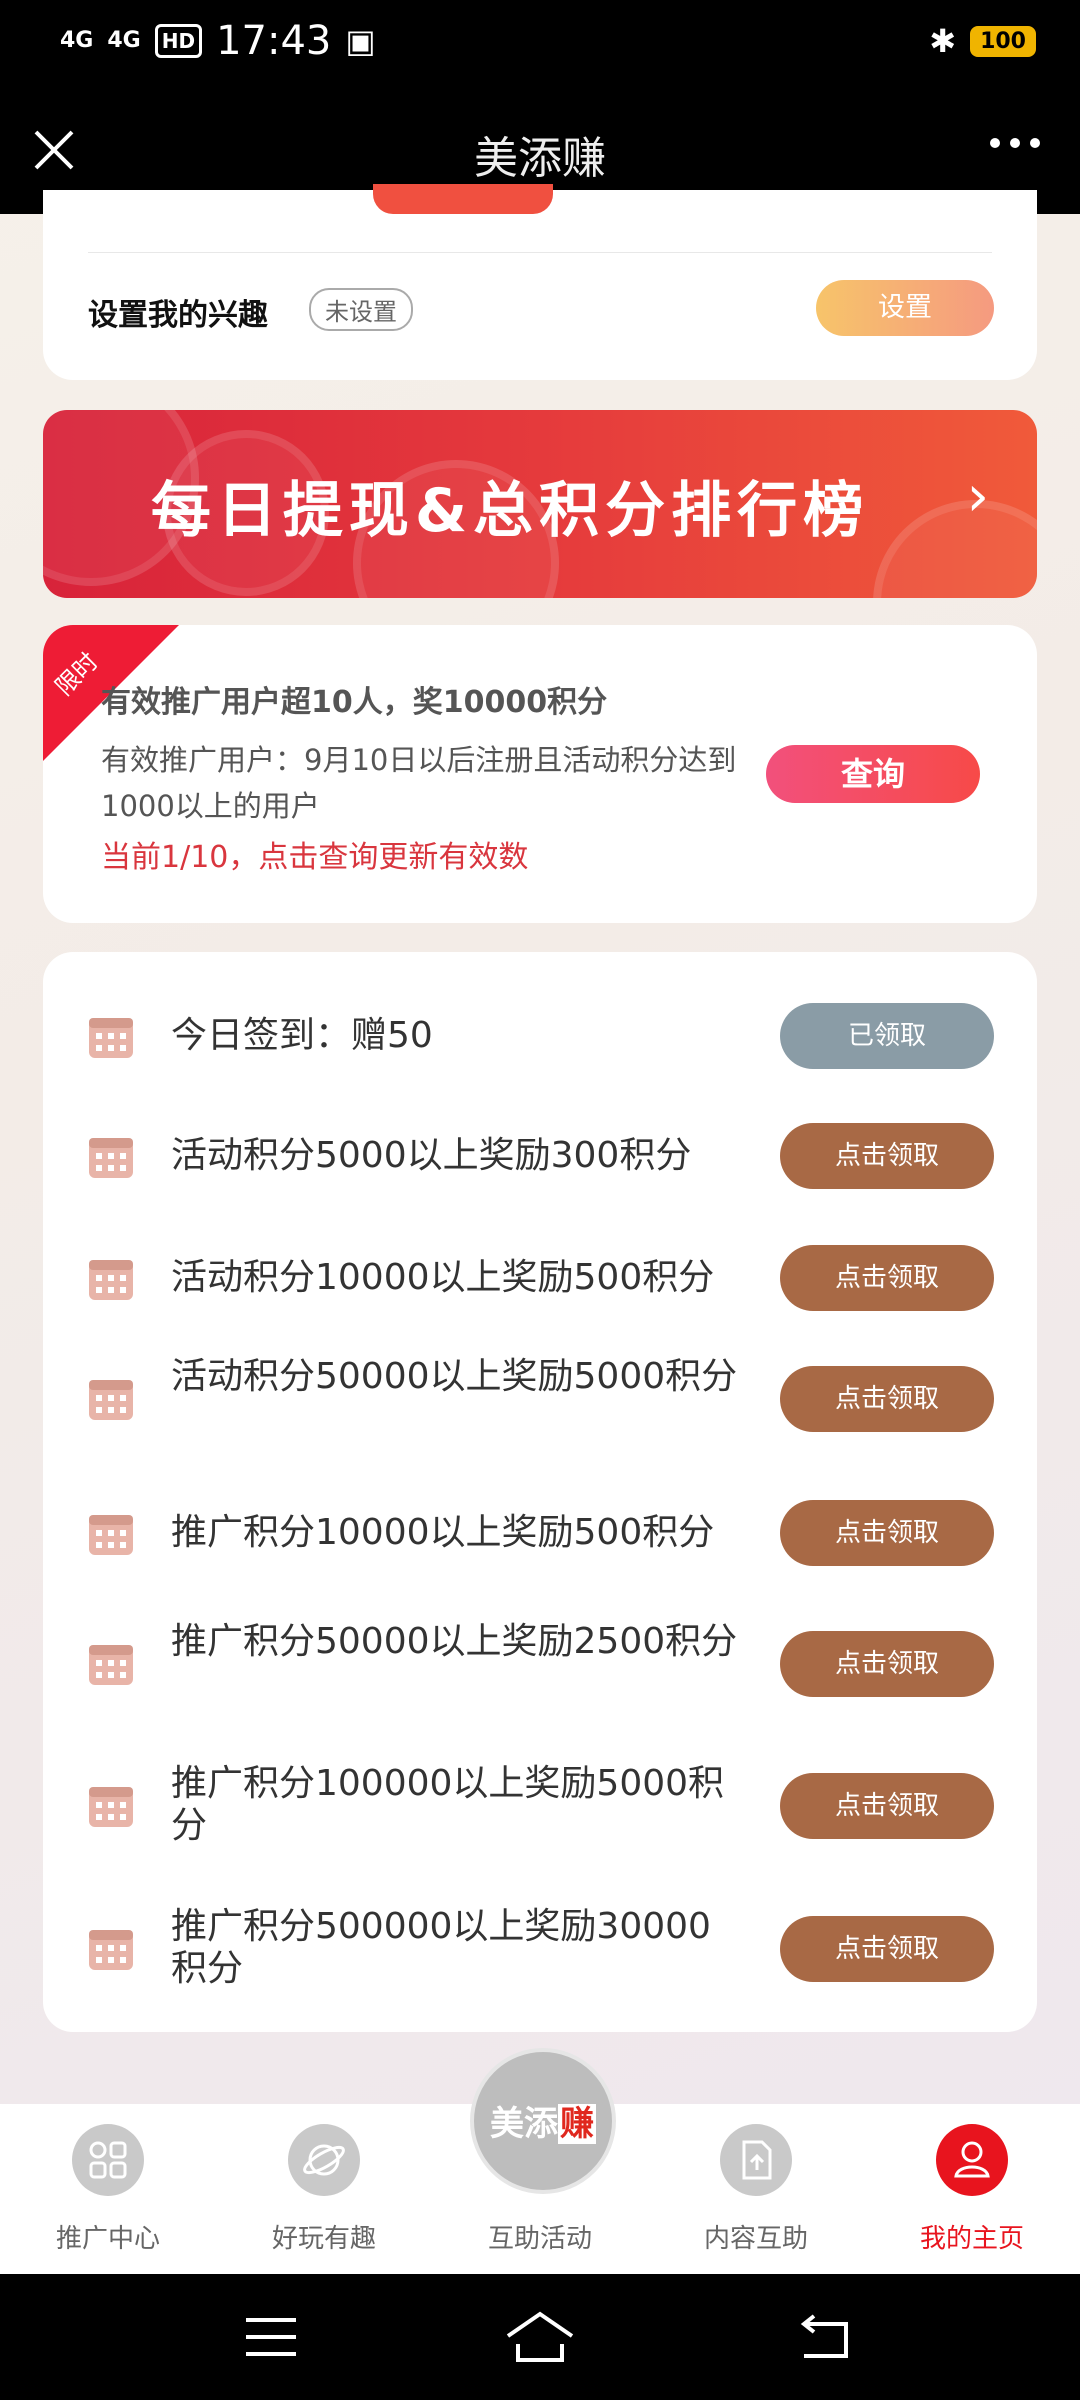 This screenshot has width=1080, height=2400. Describe the element at coordinates (524, 2124) in the screenshot. I see `logo-text: 美添` at that location.